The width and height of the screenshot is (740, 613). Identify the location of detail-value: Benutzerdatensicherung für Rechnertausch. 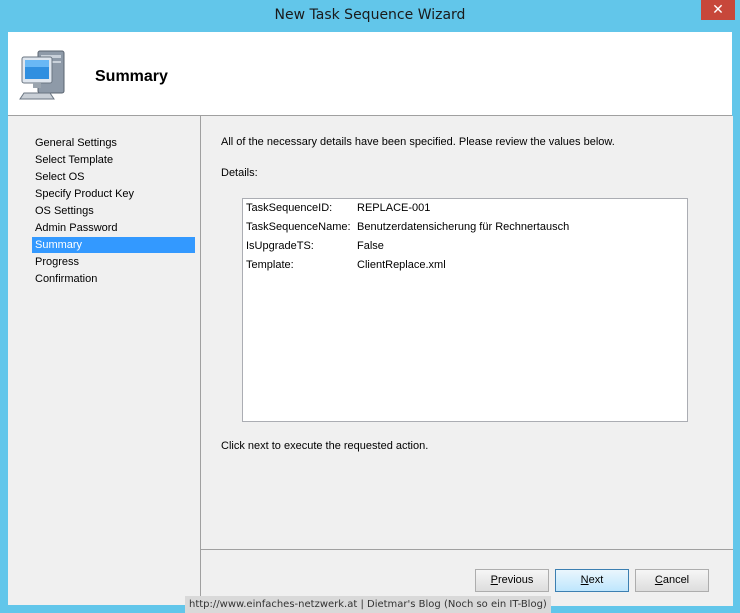
(463, 227).